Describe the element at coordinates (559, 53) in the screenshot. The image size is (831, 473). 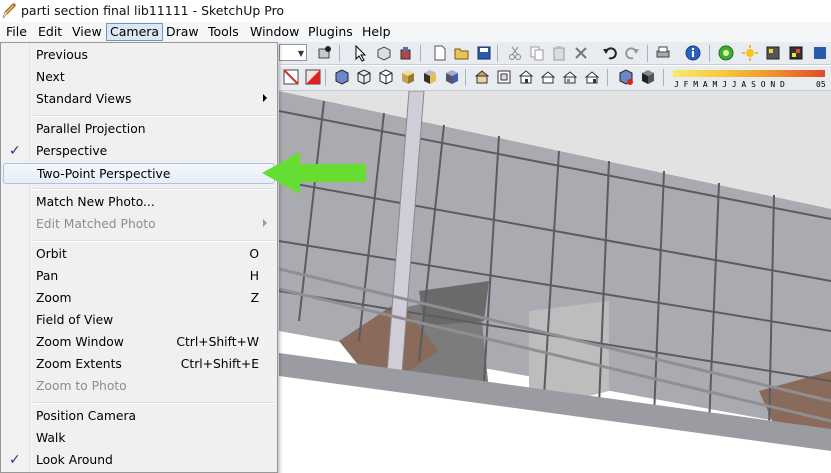
I see `paste-icon` at that location.